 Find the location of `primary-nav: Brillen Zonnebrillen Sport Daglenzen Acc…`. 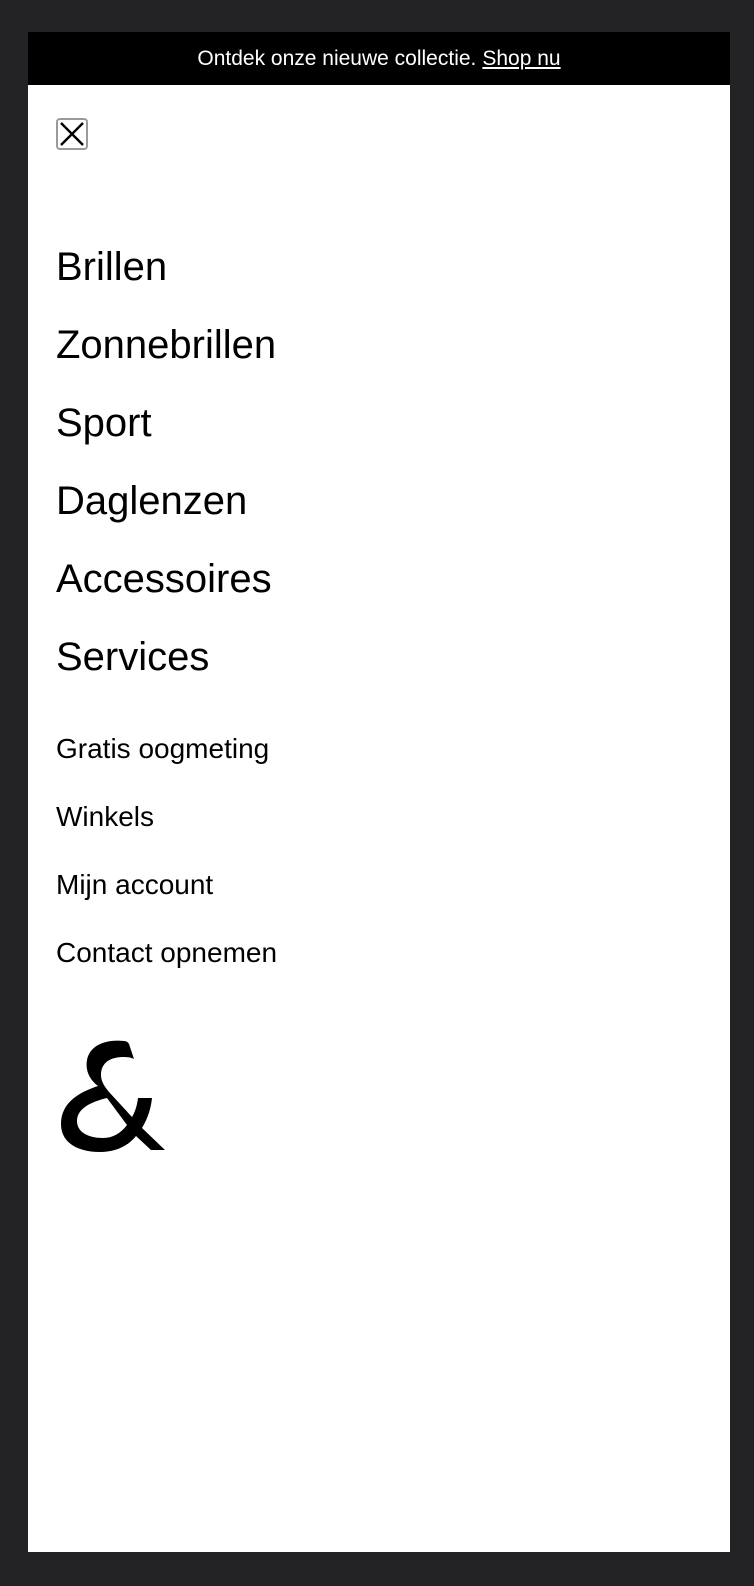

primary-nav: Brillen Zonnebrillen Sport Daglenzen Acc… is located at coordinates (166, 478).